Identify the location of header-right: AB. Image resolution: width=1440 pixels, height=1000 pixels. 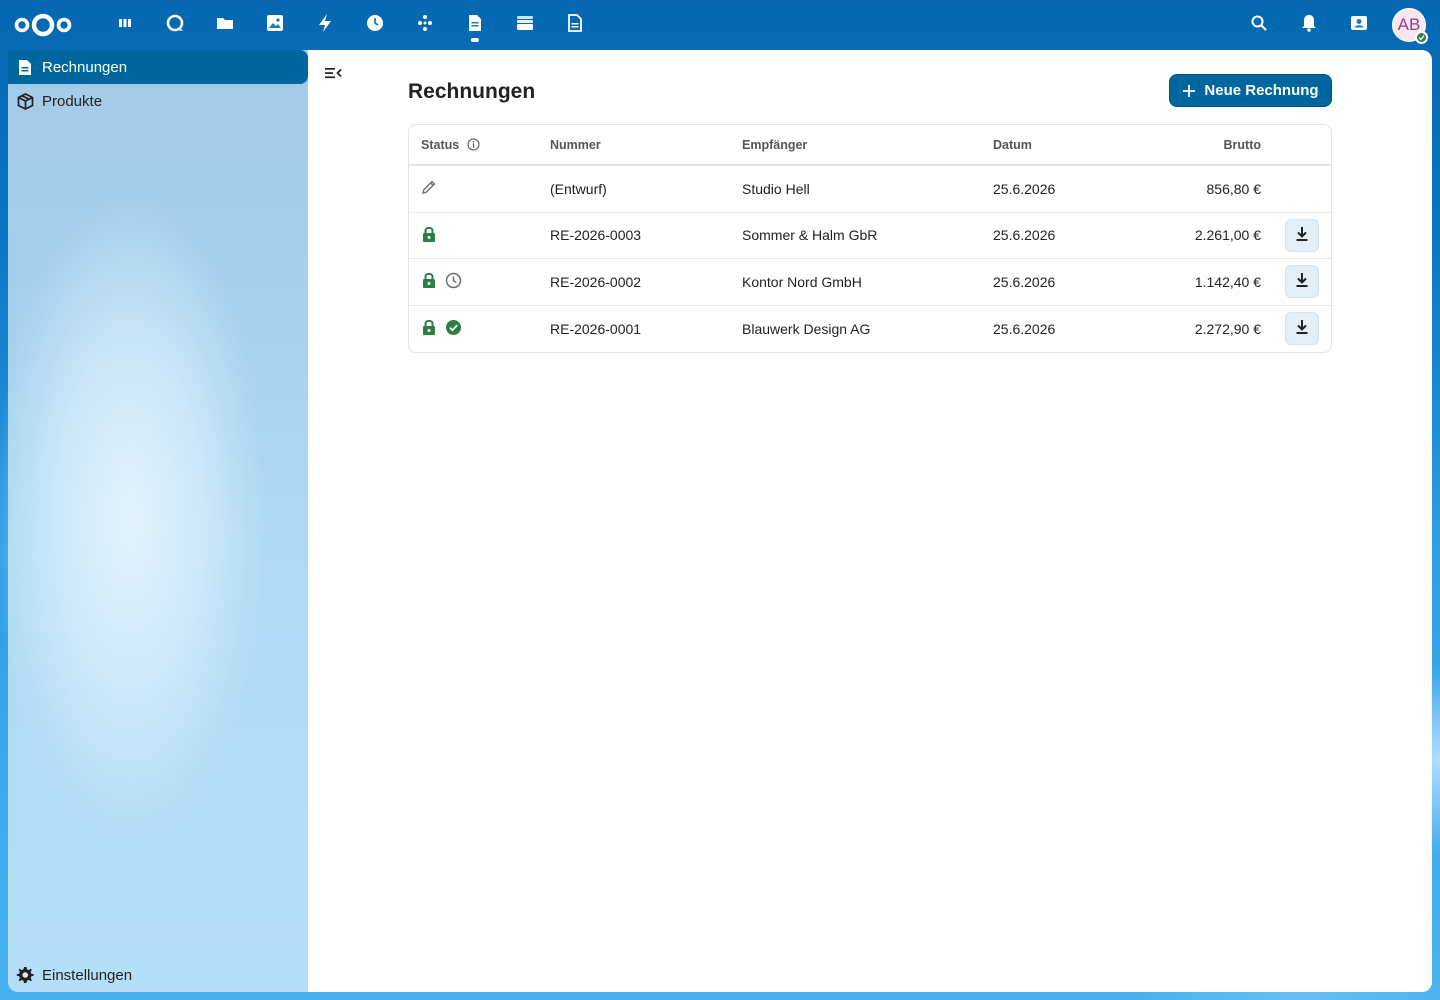
(1331, 25).